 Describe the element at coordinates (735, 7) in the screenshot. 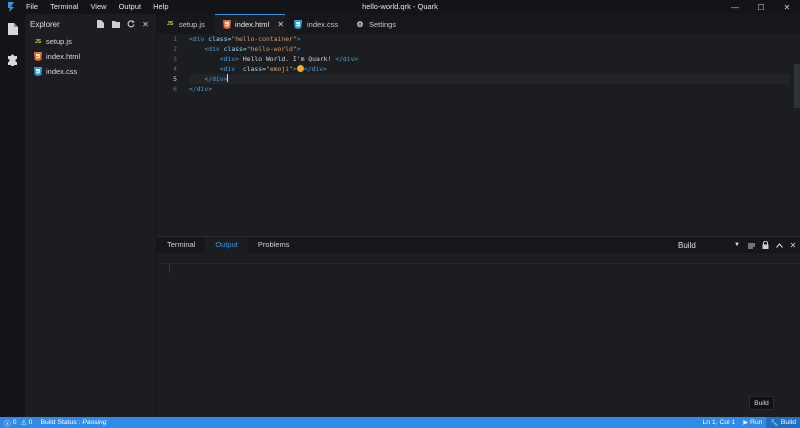

I see `minimize-button: —` at that location.